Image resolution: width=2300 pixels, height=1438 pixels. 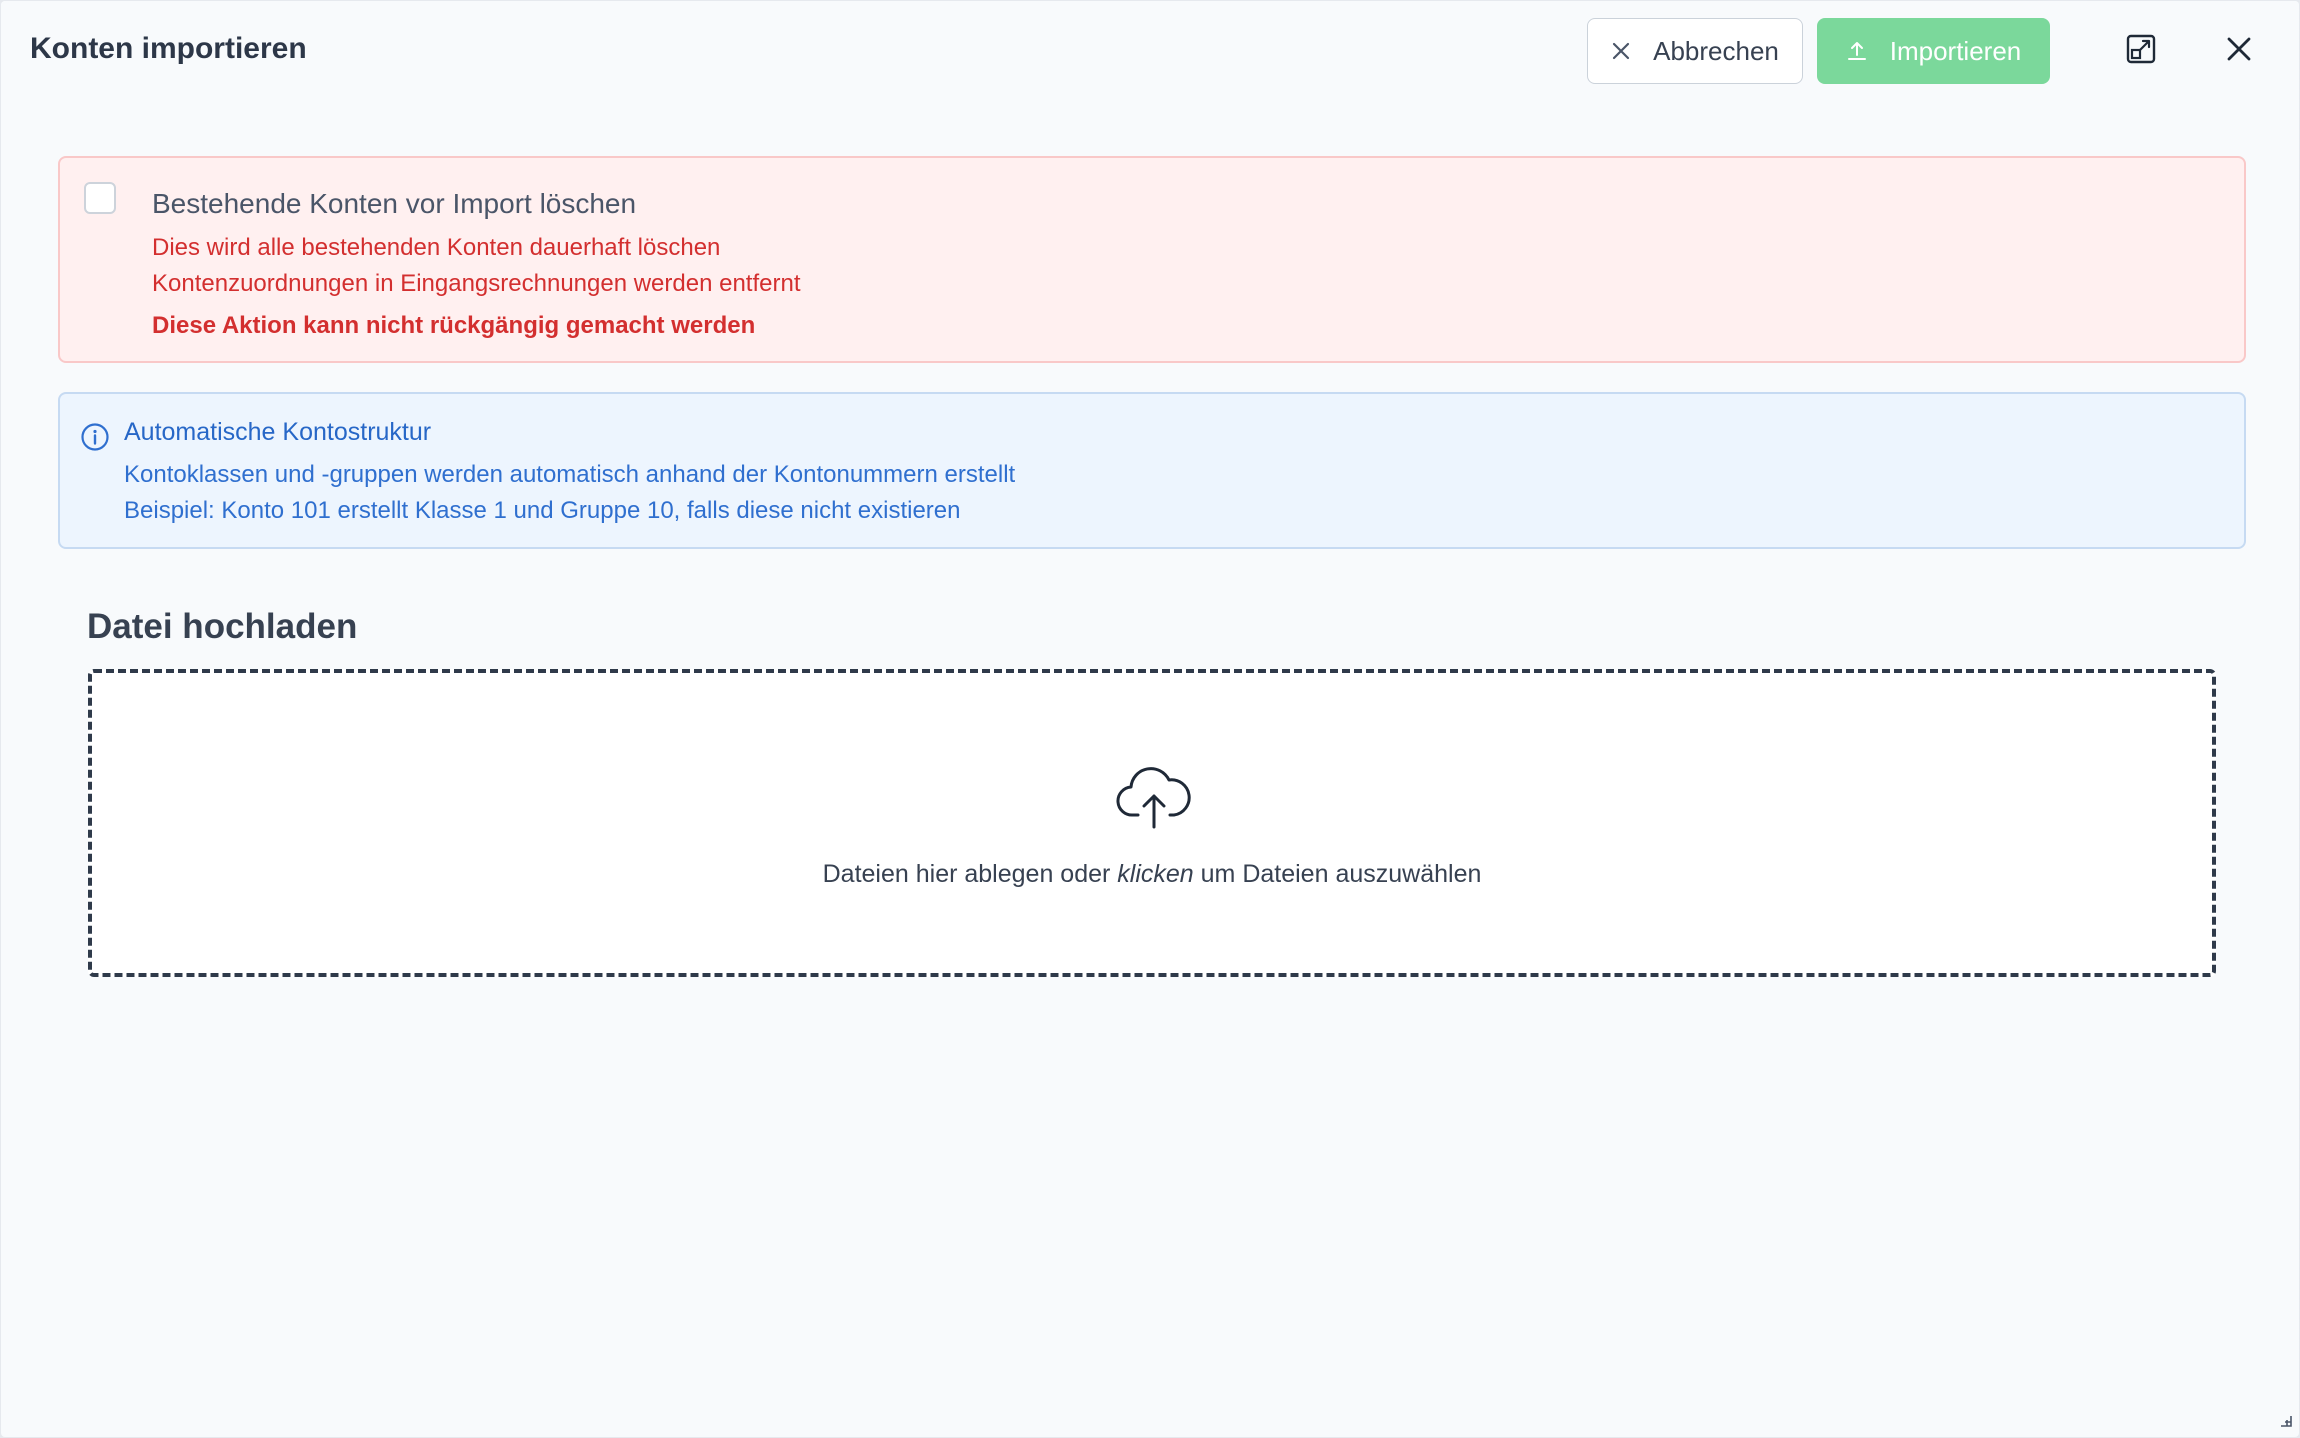 I want to click on dropzone-text-after: um Dateien auszuwählen, so click(x=1337, y=874).